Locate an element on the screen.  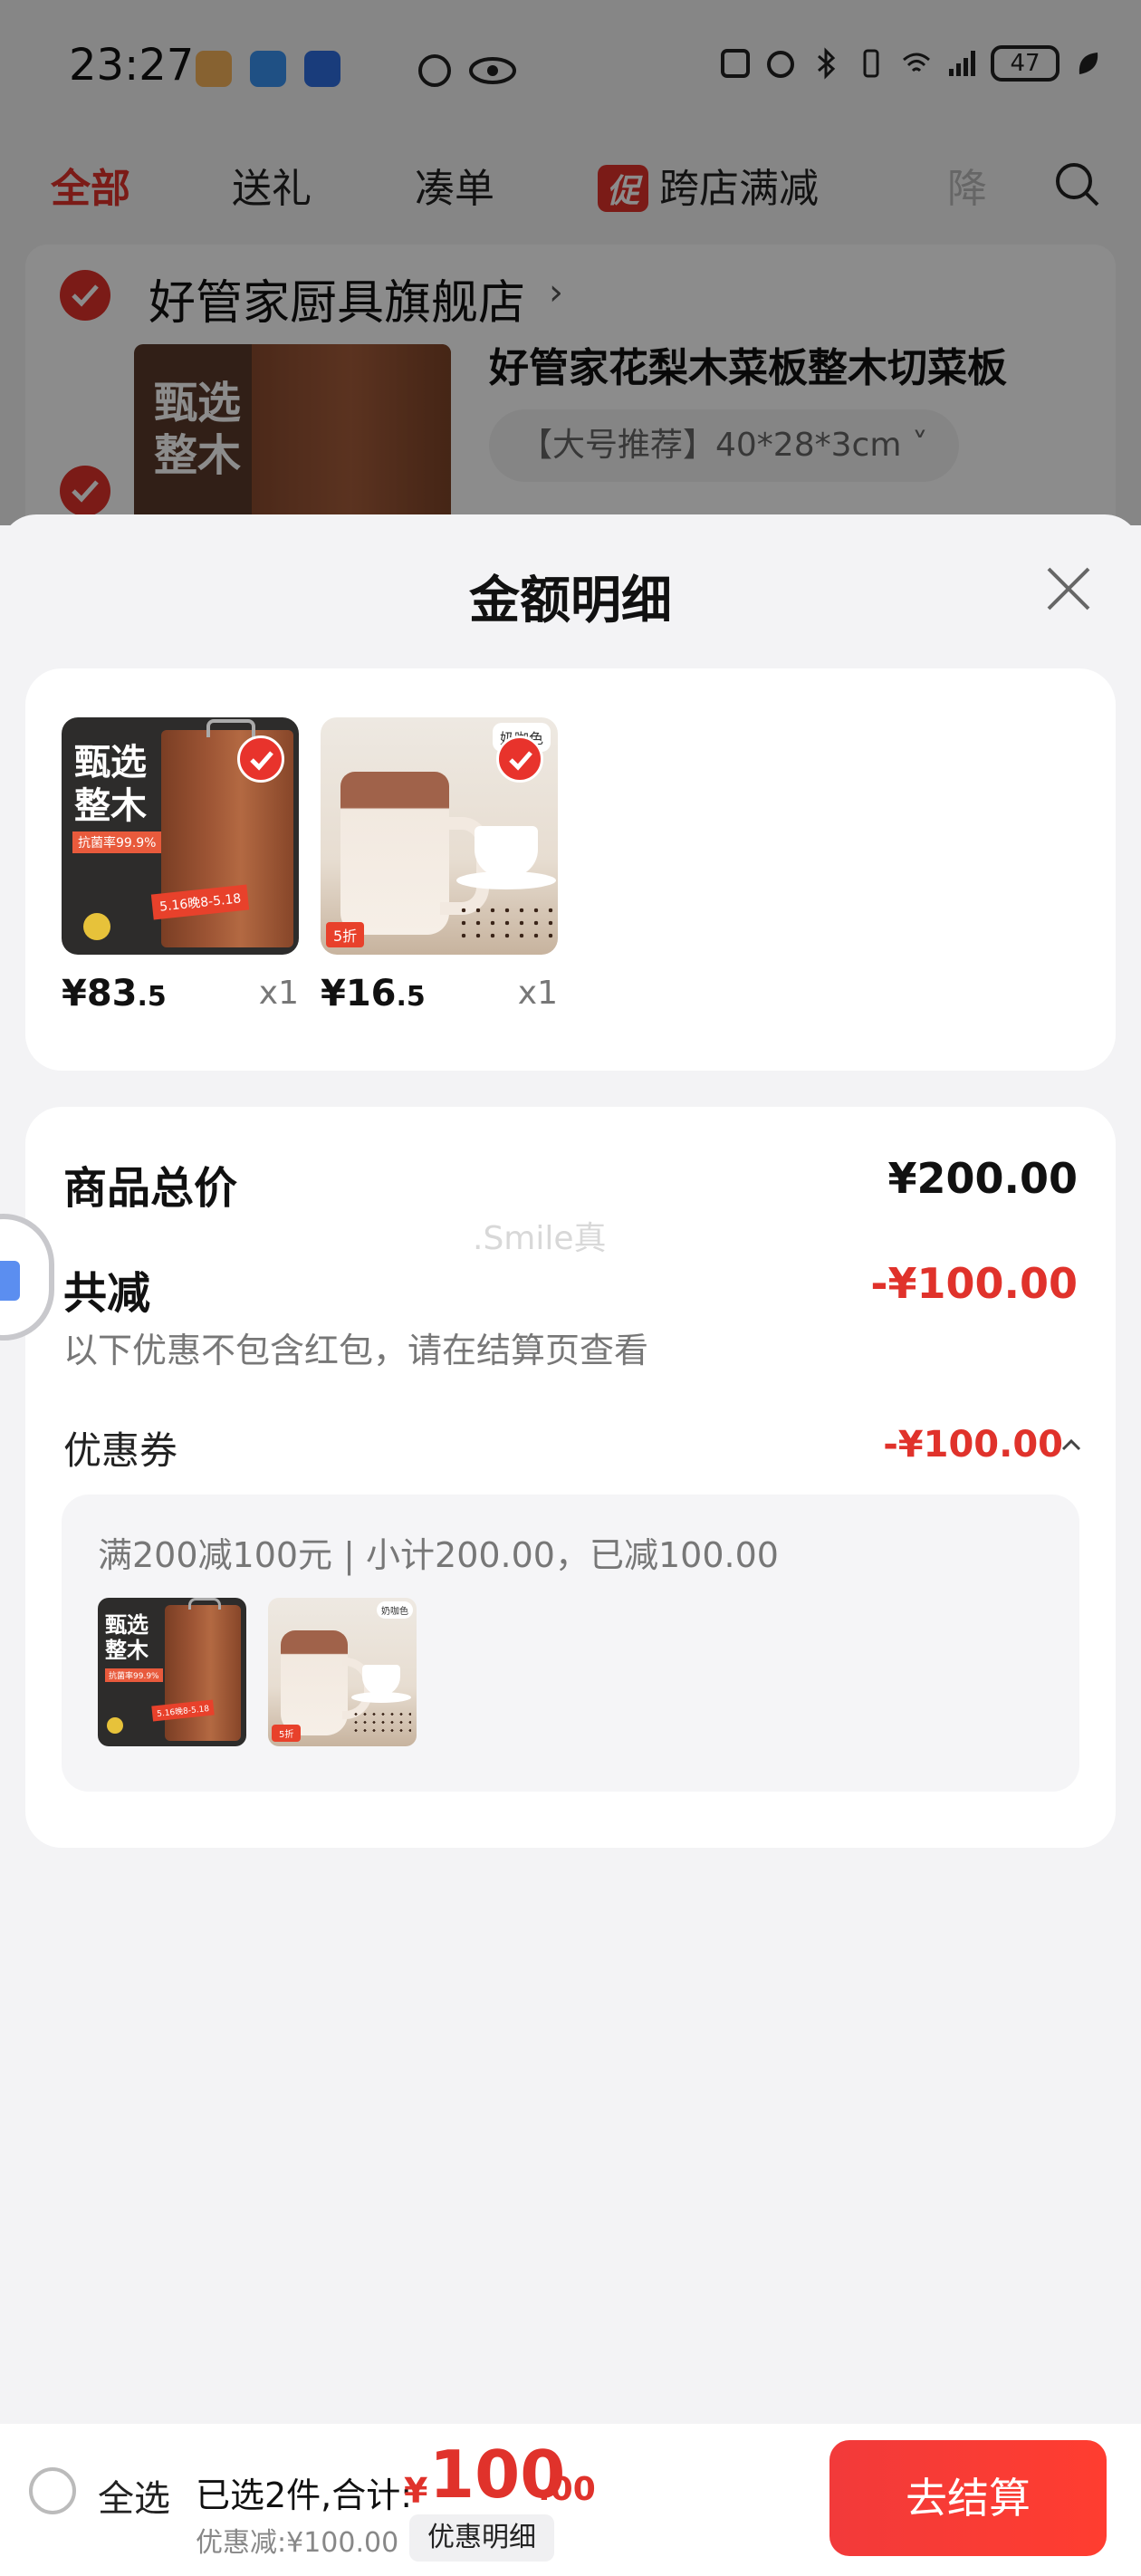
close-icon is located at coordinates (1068, 589).